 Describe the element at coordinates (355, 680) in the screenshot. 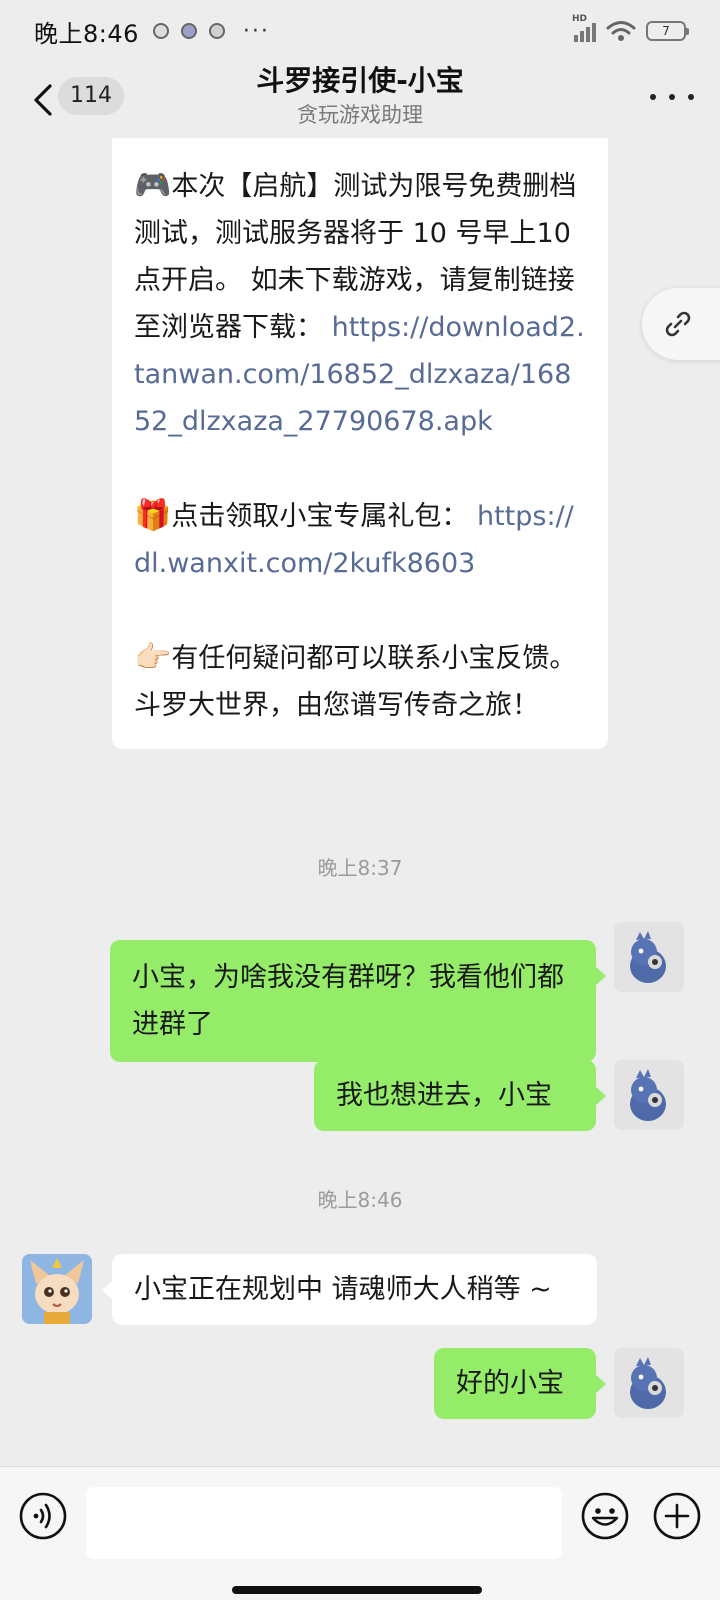

I see `announcement-paragraph: 👉🏻有任何疑问都可以联系小宝反馈。 斗罗大世界，由您谱写传奇之旅！` at that location.